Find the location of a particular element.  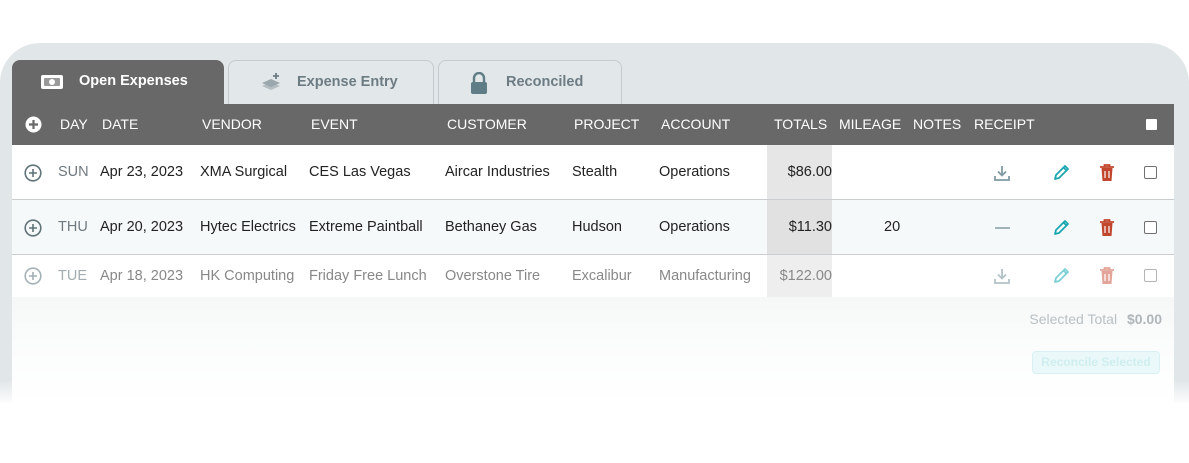

selected-total-value: $0.00 is located at coordinates (1144, 319).